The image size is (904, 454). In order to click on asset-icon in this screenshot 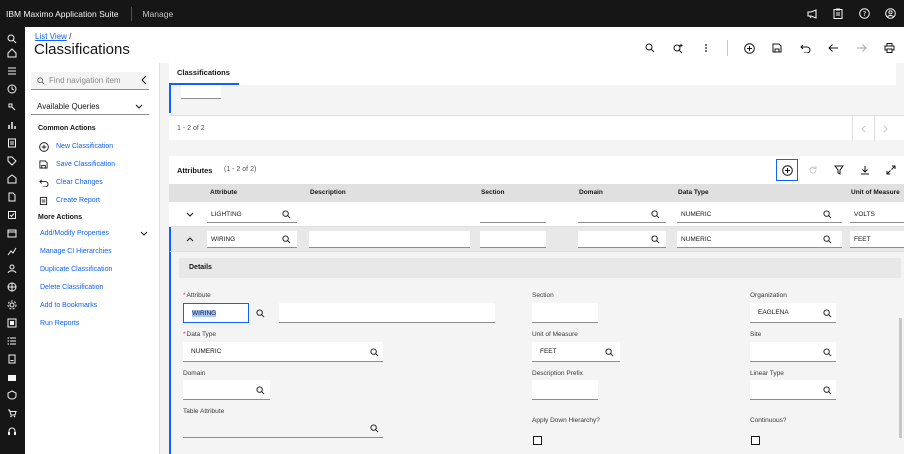, I will do `click(12, 323)`.